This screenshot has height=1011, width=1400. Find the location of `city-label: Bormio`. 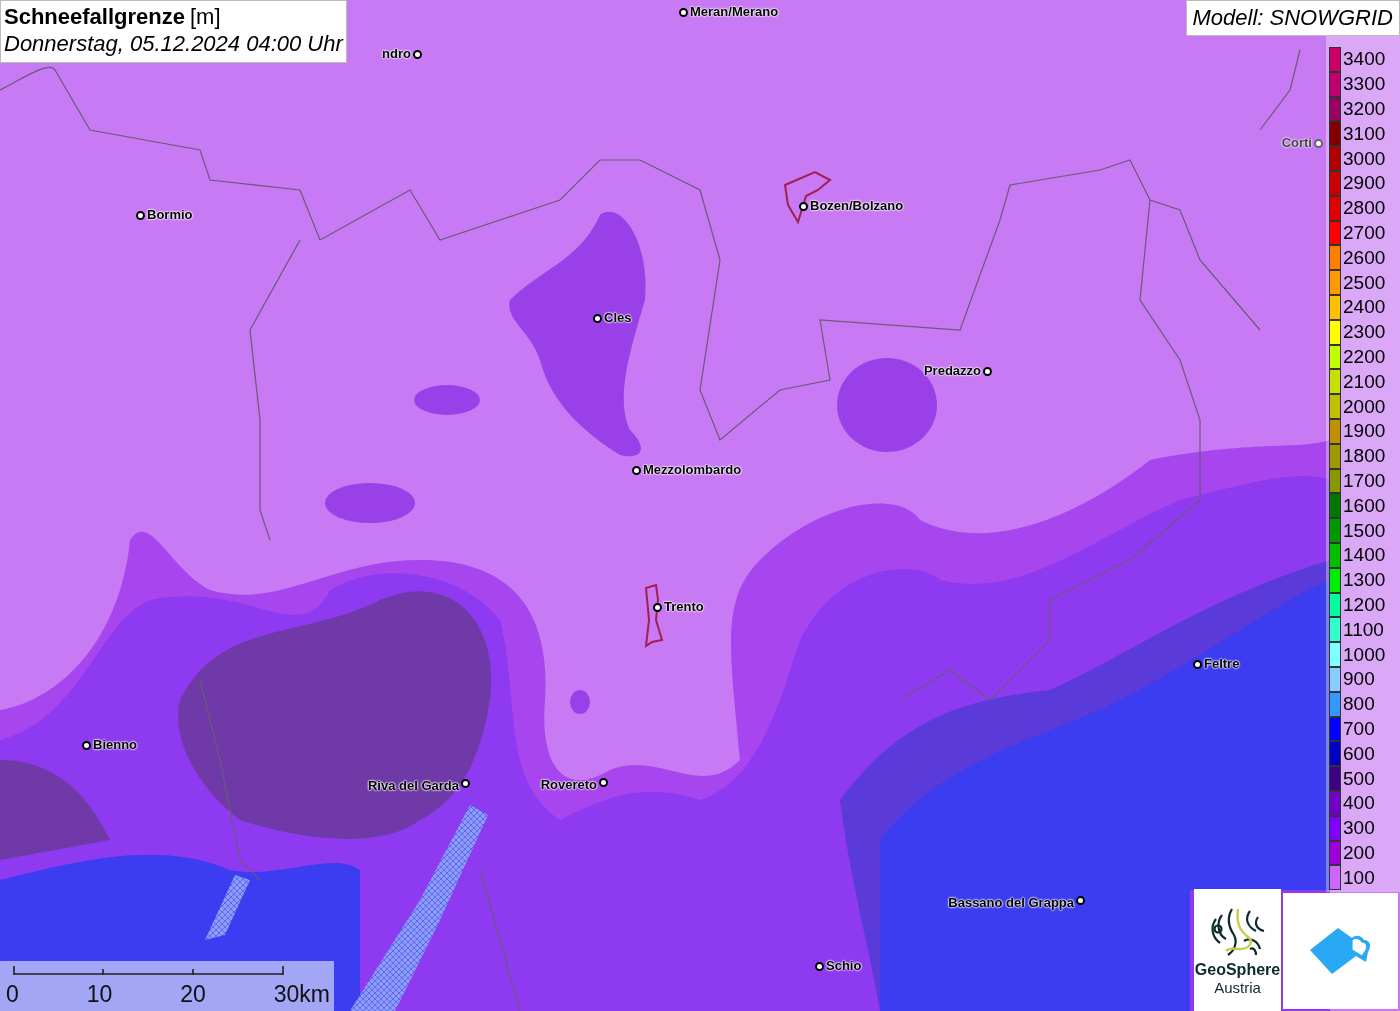

city-label: Bormio is located at coordinates (170, 215).